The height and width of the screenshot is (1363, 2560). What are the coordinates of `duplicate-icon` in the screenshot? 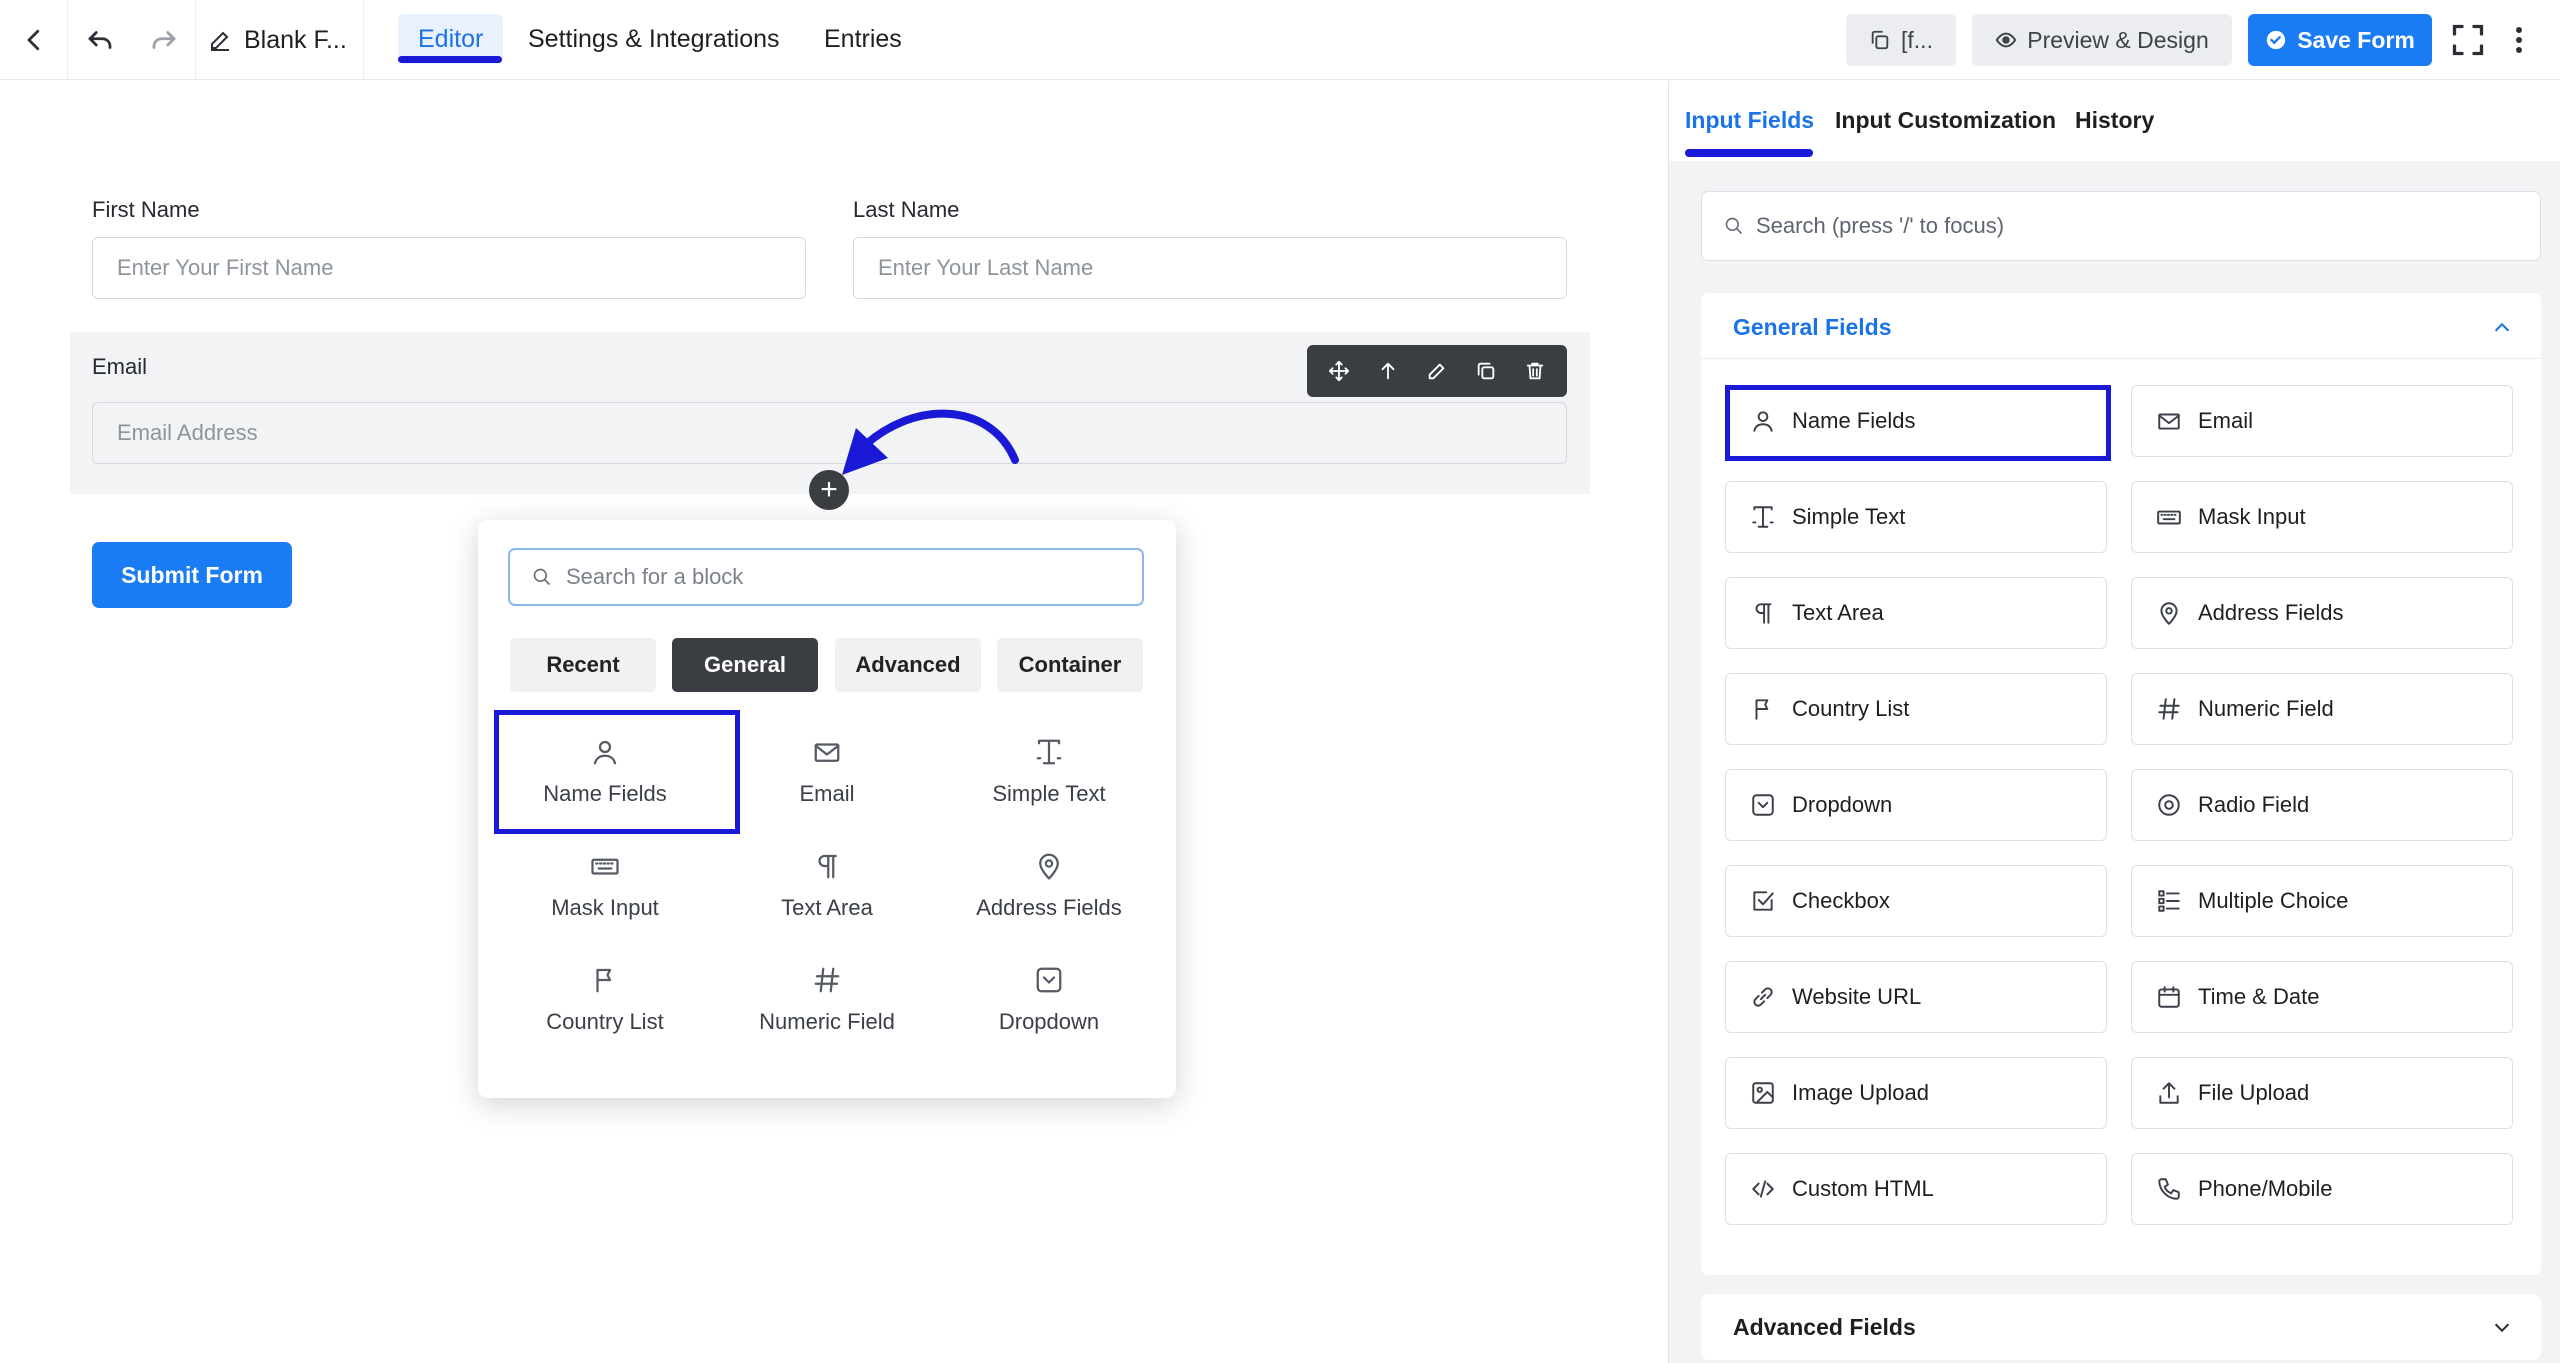 It's located at (1486, 371).